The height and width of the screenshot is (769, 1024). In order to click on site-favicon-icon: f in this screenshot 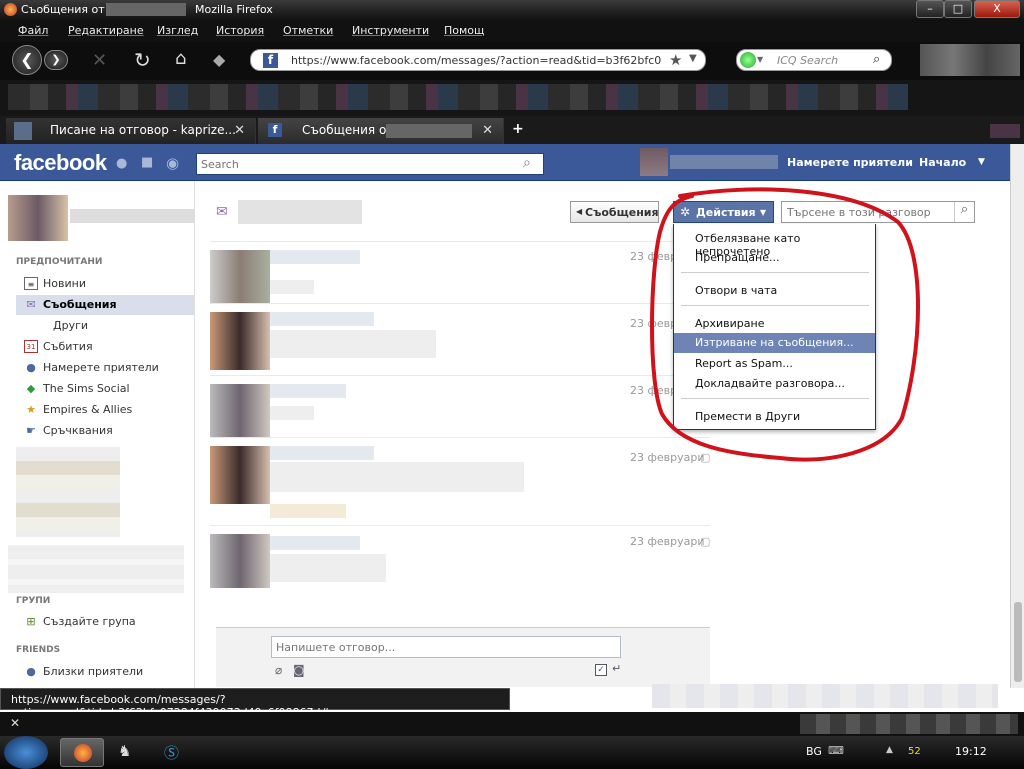, I will do `click(270, 60)`.